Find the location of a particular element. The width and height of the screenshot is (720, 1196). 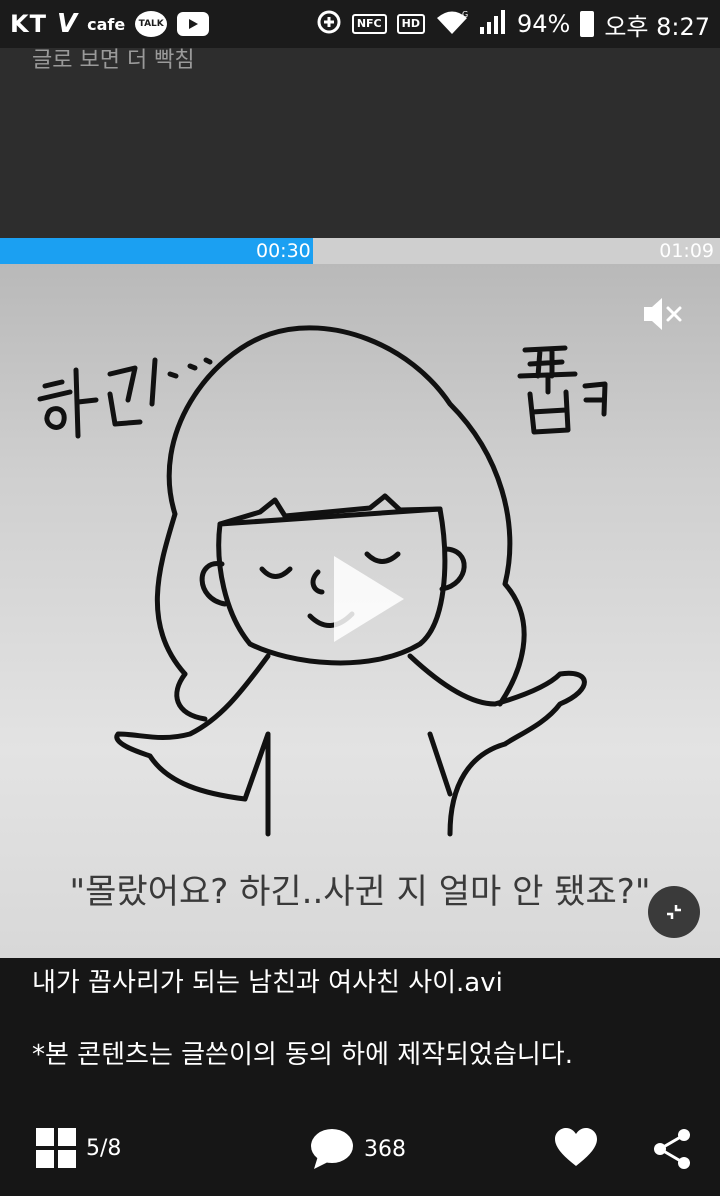

status-bar: KT V cafe TALK NFC HD G 94% 오후 8:27 is located at coordinates (360, 24).